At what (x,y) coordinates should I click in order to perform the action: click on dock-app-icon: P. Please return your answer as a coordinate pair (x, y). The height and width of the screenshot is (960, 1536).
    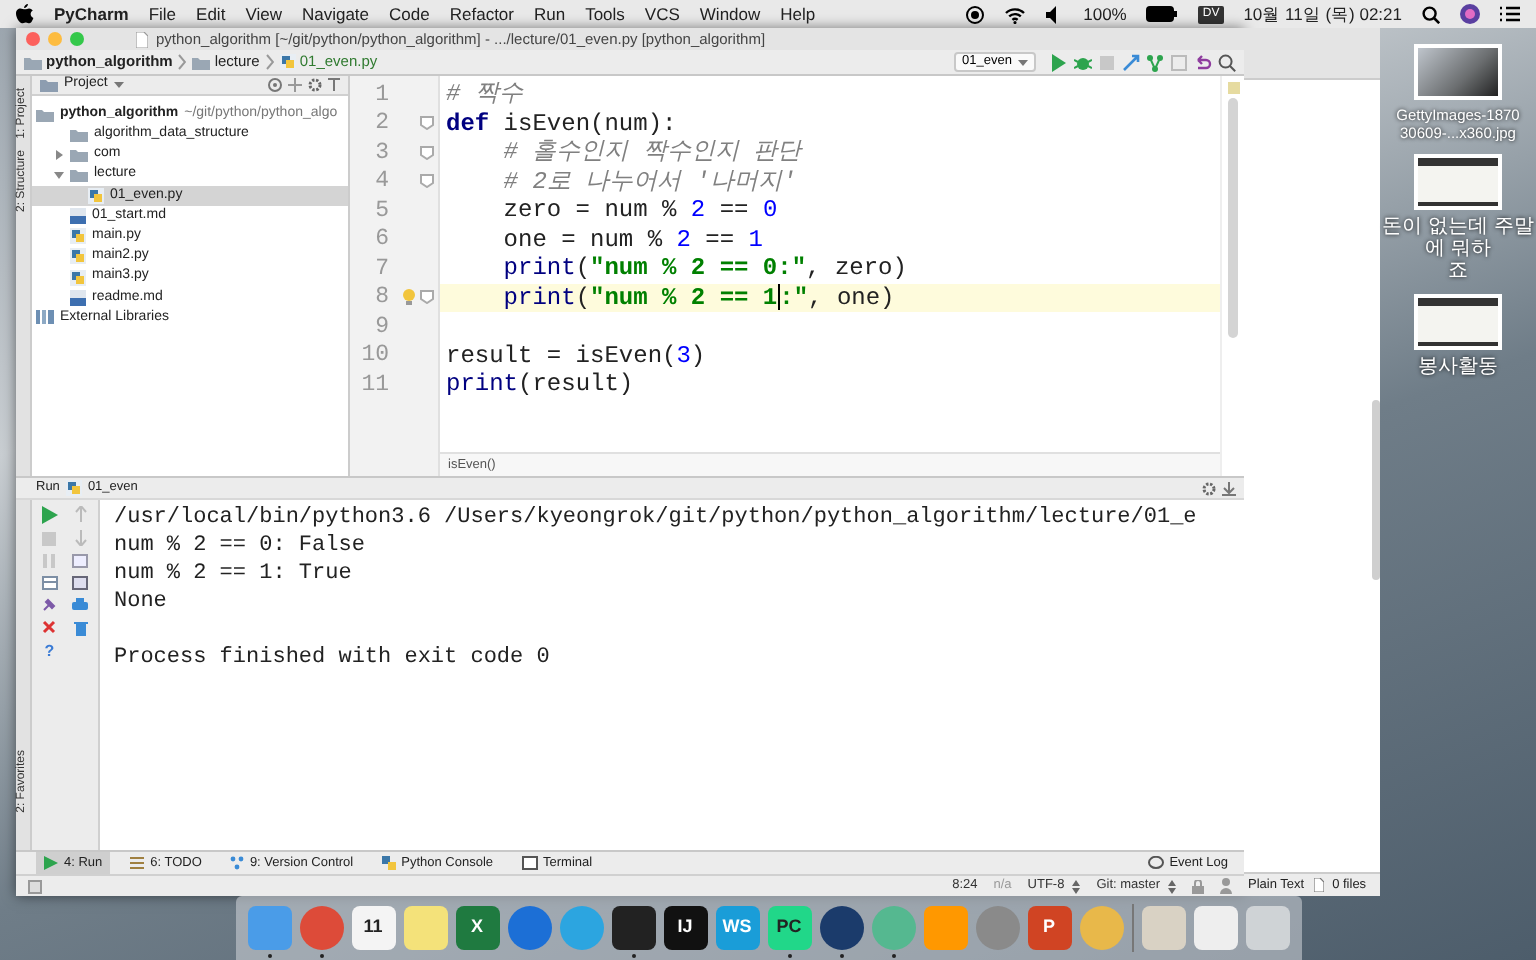
    Looking at the image, I should click on (1049, 928).